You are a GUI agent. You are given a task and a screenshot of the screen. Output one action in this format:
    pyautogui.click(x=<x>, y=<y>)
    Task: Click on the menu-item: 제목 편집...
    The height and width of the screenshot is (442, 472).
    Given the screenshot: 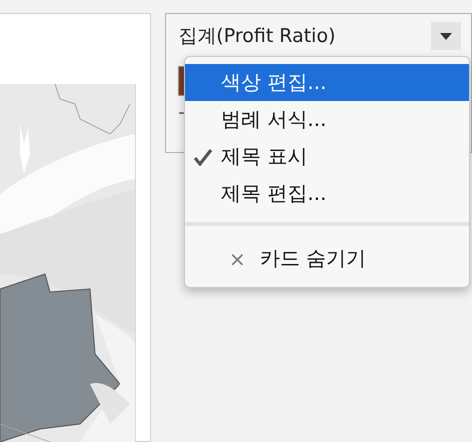 What is the action you would take?
    pyautogui.click(x=327, y=193)
    